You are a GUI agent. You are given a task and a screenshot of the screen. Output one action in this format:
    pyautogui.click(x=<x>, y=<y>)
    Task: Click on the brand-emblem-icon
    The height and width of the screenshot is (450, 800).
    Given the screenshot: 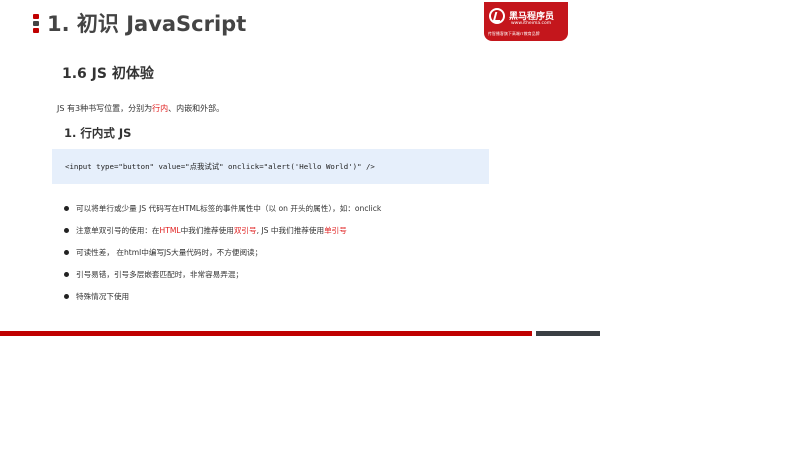 What is the action you would take?
    pyautogui.click(x=497, y=16)
    